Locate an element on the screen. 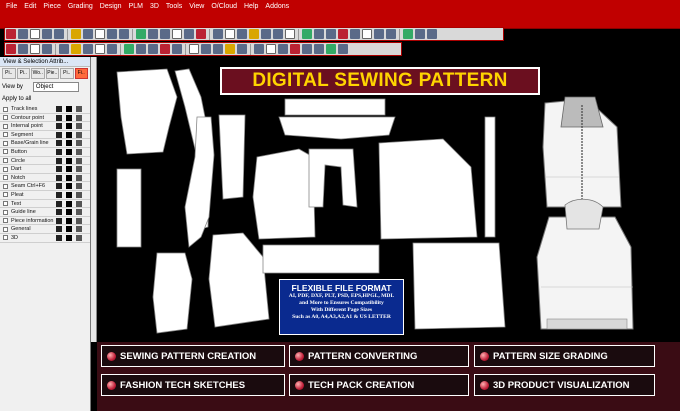  panel-tab-2: Pi.. is located at coordinates (23, 73).